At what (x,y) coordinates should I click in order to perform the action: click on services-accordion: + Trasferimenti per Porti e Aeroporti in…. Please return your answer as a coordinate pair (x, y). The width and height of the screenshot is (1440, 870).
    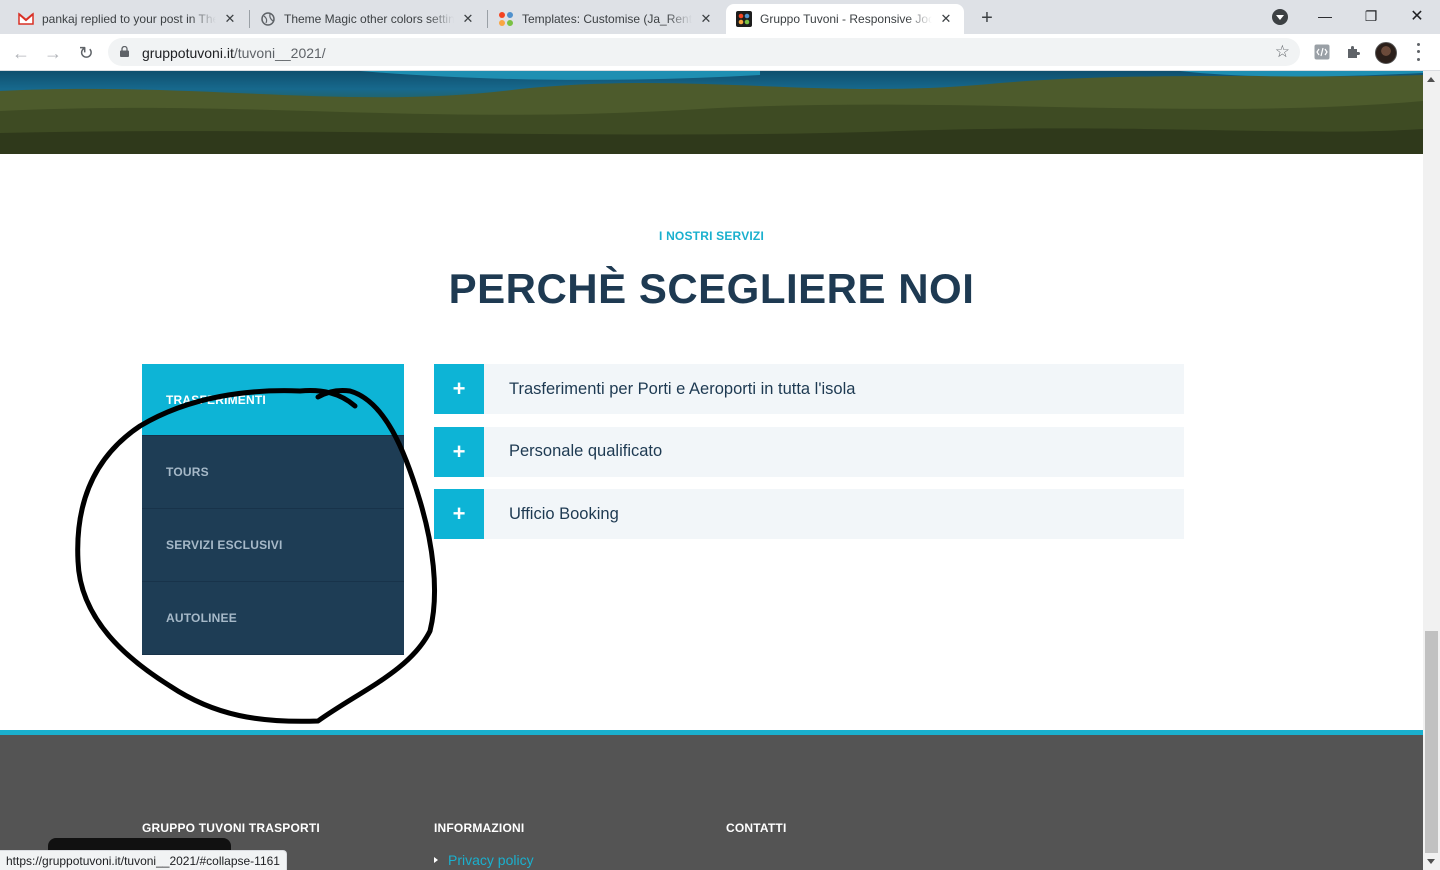
    Looking at the image, I should click on (809, 458).